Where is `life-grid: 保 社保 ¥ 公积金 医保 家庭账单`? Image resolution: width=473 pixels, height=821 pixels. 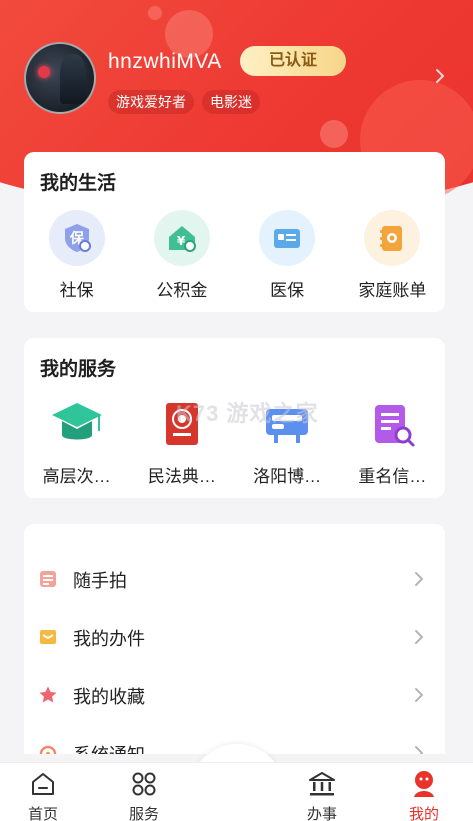 life-grid: 保 社保 ¥ 公积金 医保 家庭账单 is located at coordinates (234, 255).